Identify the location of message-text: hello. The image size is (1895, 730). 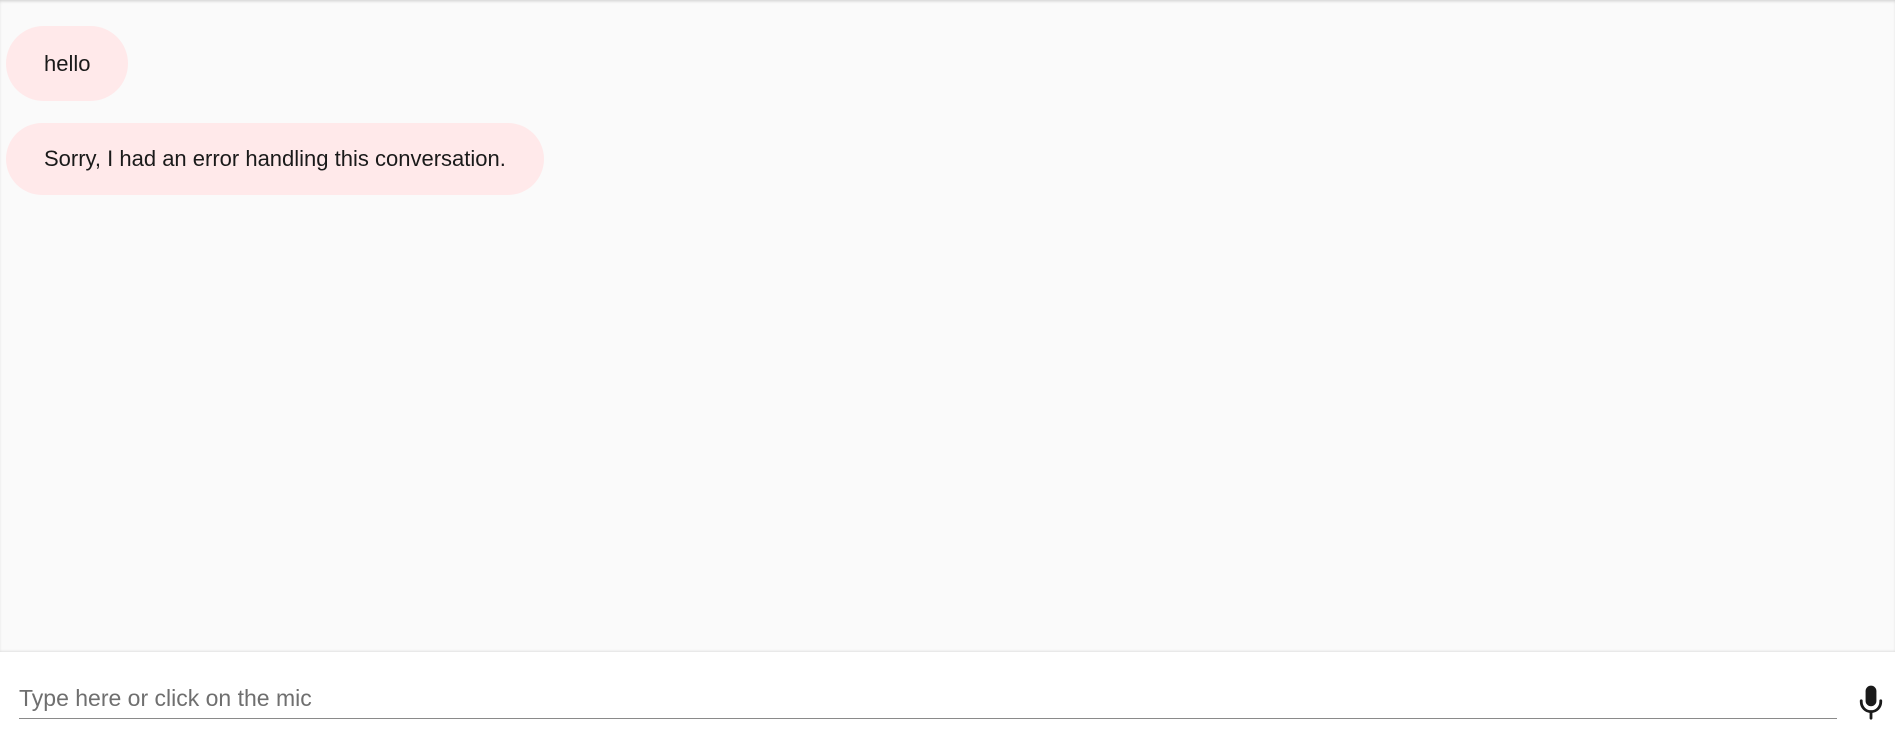
(67, 63).